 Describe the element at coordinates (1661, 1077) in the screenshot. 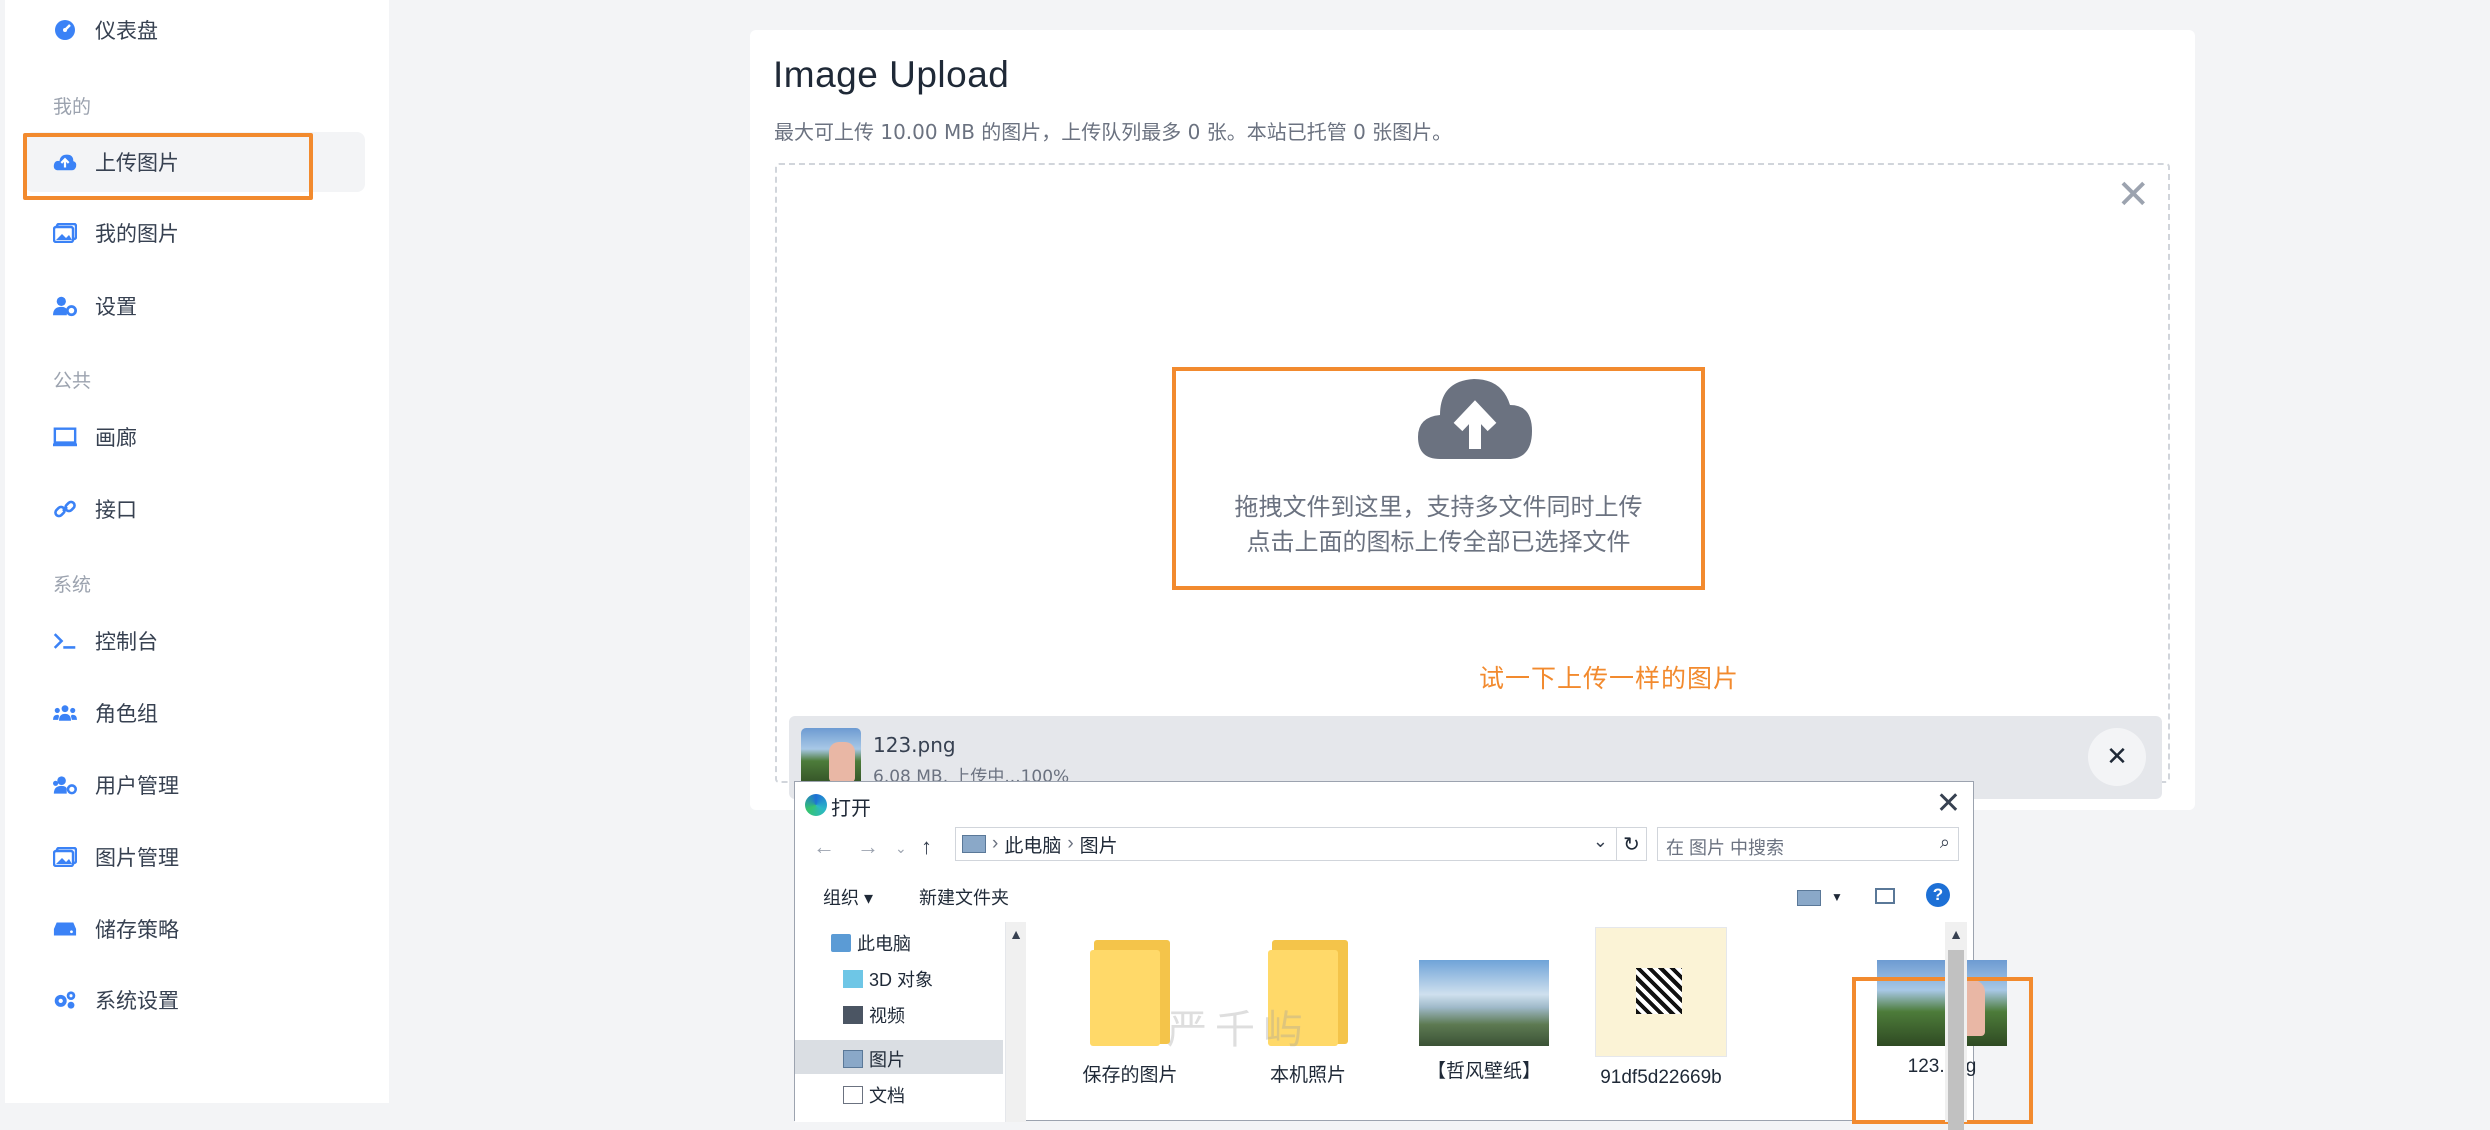

I see `file-item-label: 91df5d22669b` at that location.